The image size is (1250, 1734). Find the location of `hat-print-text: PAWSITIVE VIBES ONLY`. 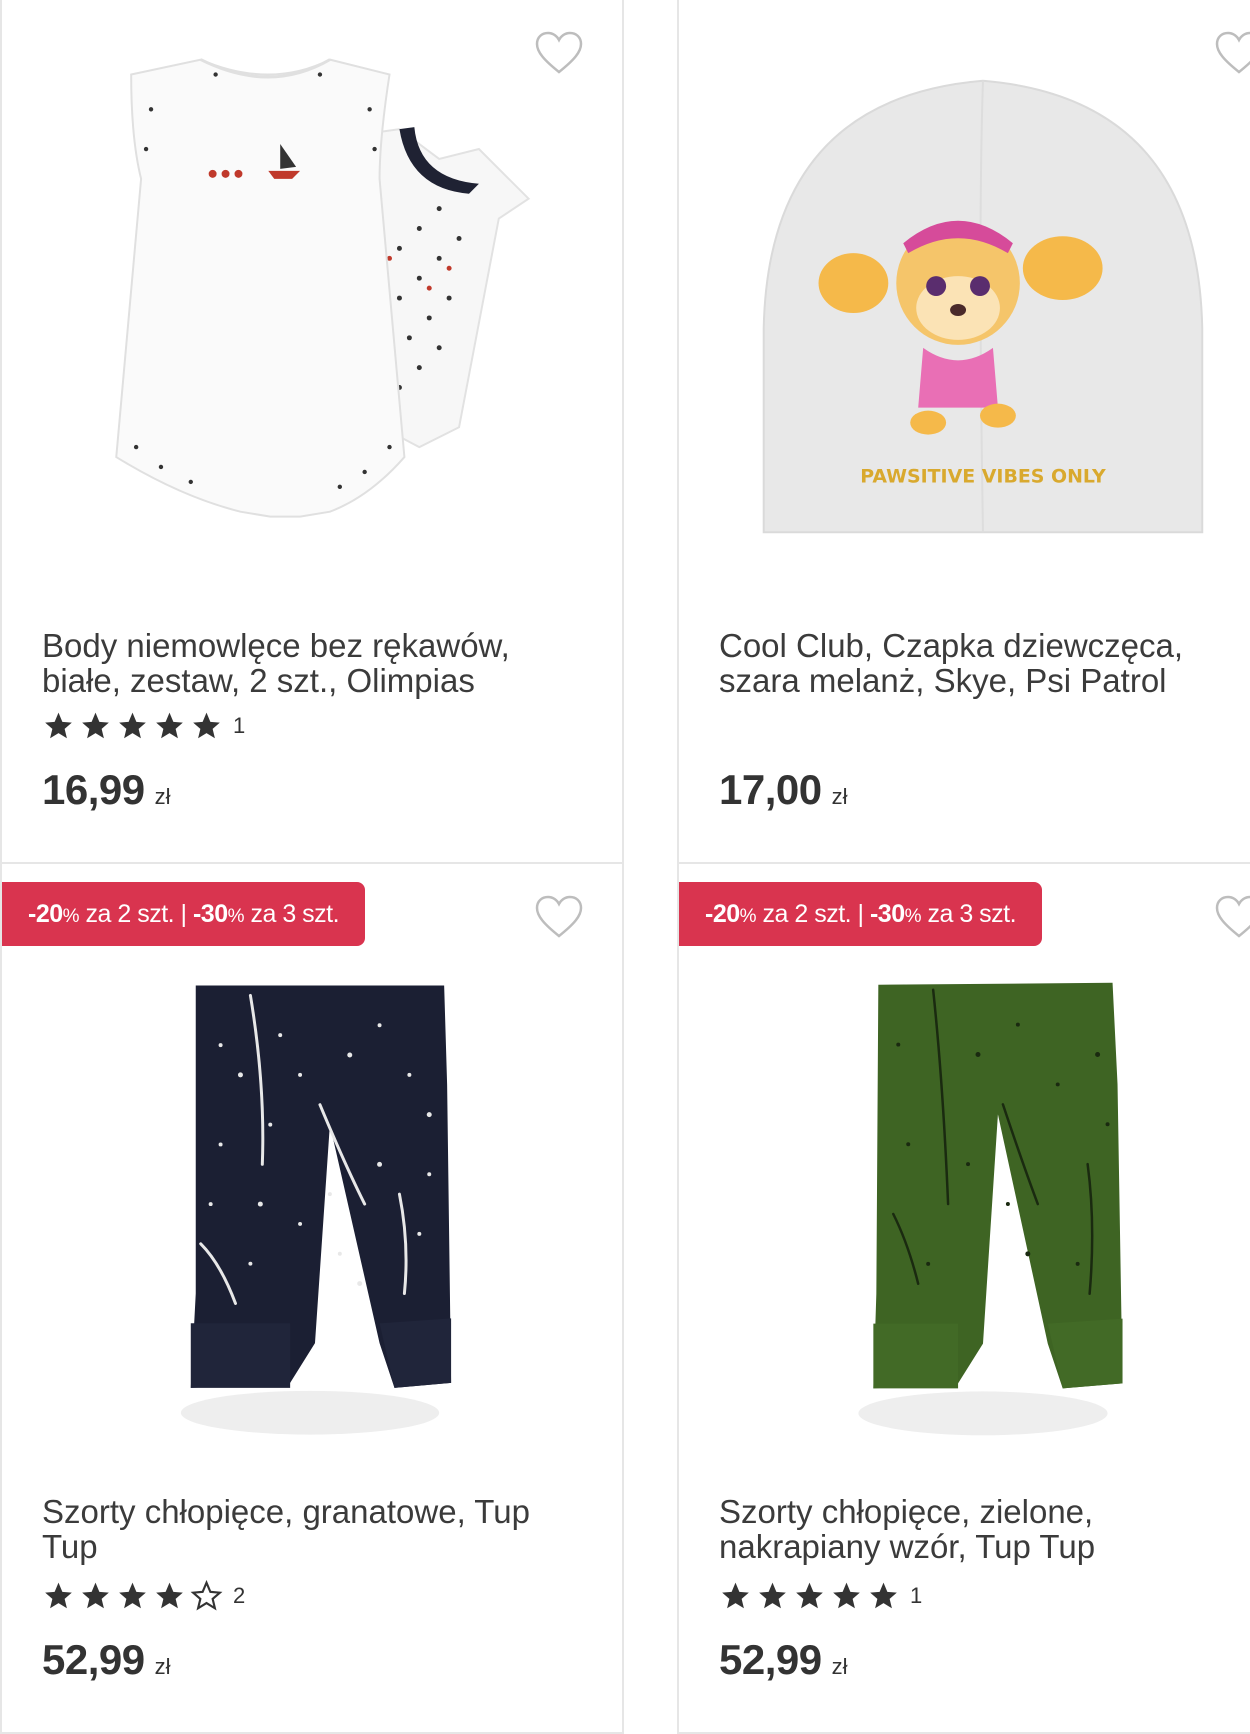

hat-print-text: PAWSITIVE VIBES ONLY is located at coordinates (983, 476).